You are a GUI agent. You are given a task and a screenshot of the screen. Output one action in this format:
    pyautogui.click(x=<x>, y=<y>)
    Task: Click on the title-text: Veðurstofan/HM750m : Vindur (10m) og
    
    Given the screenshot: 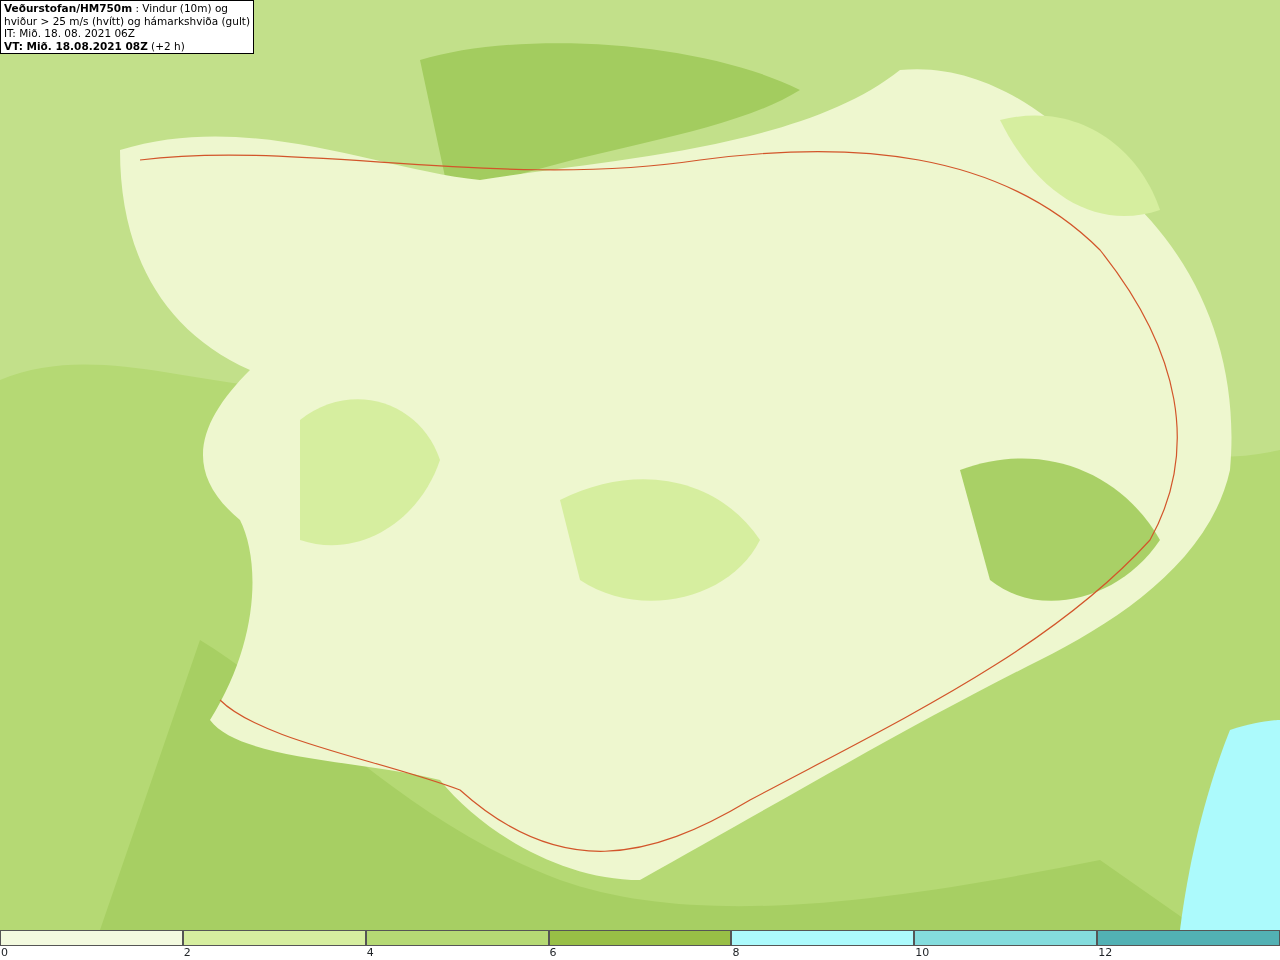 What is the action you would take?
    pyautogui.click(x=116, y=8)
    